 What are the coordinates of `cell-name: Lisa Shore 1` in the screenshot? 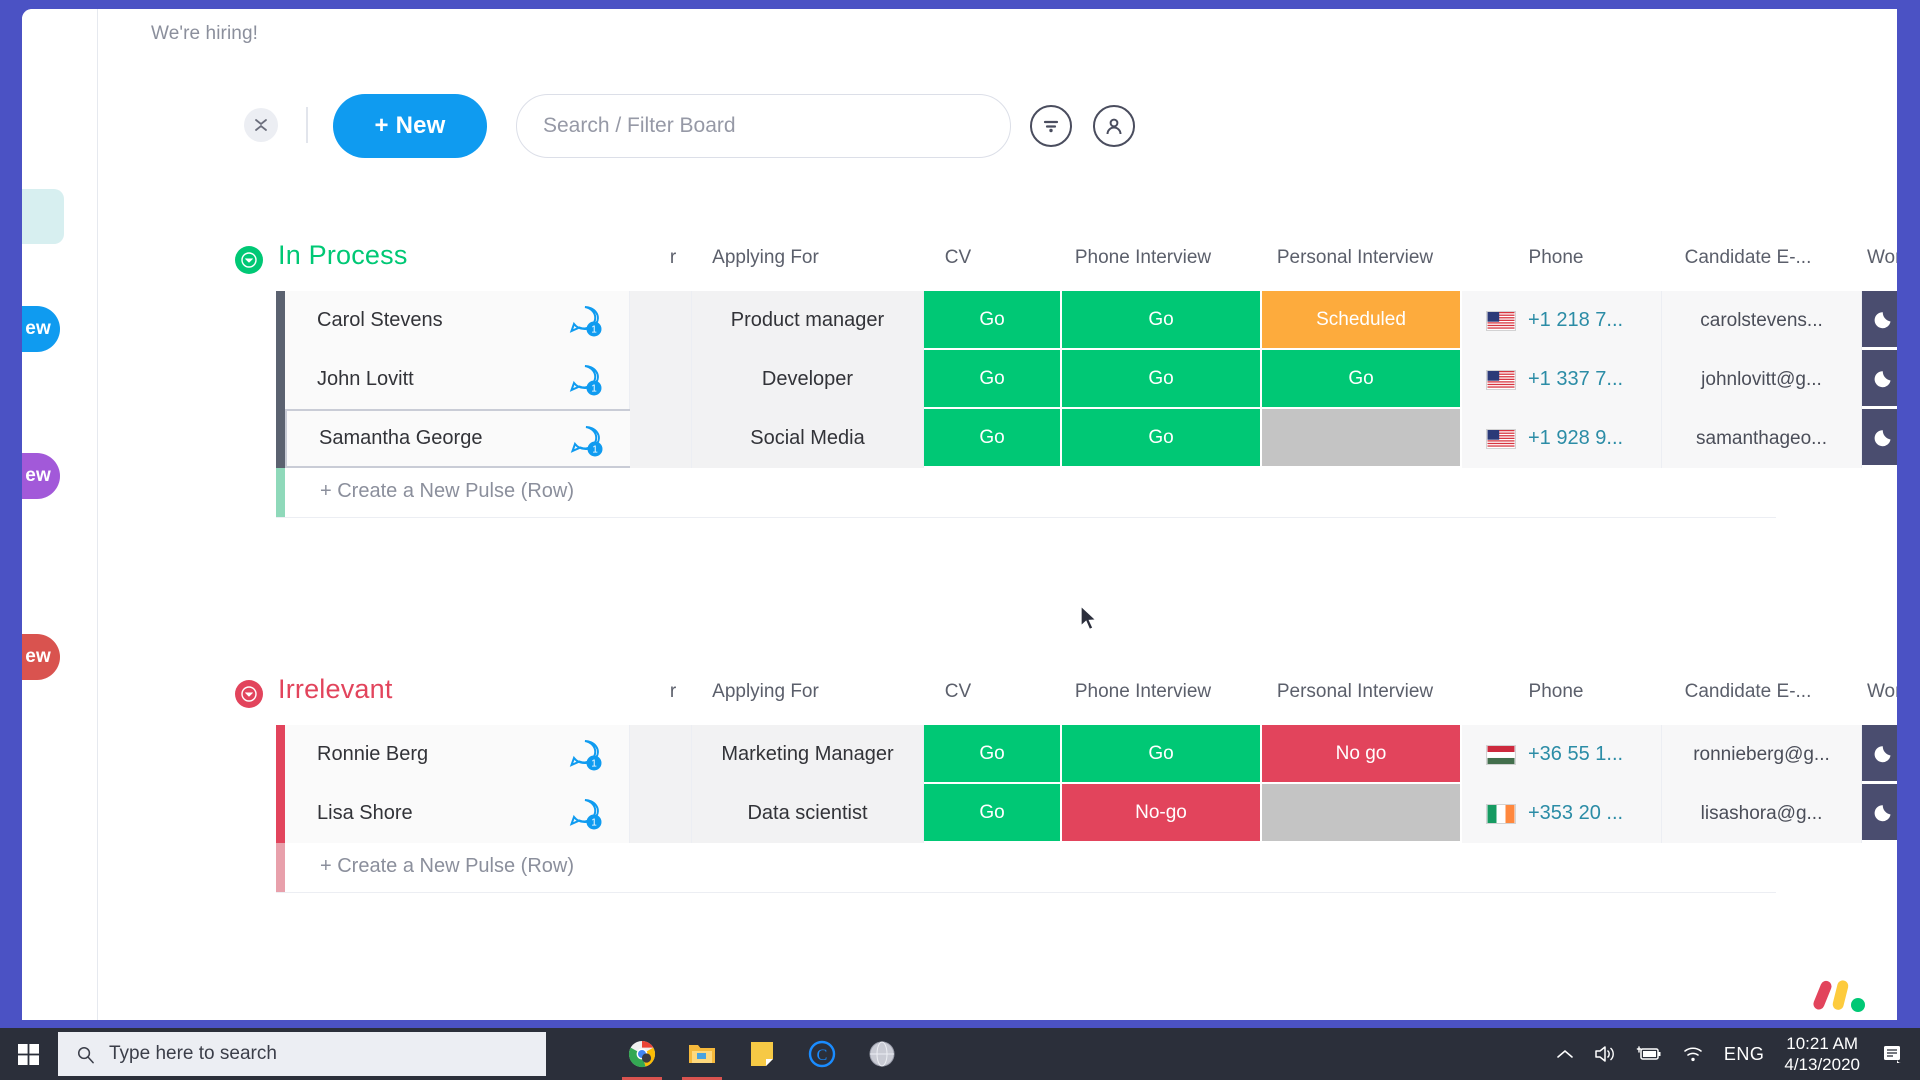 It's located at (457, 813).